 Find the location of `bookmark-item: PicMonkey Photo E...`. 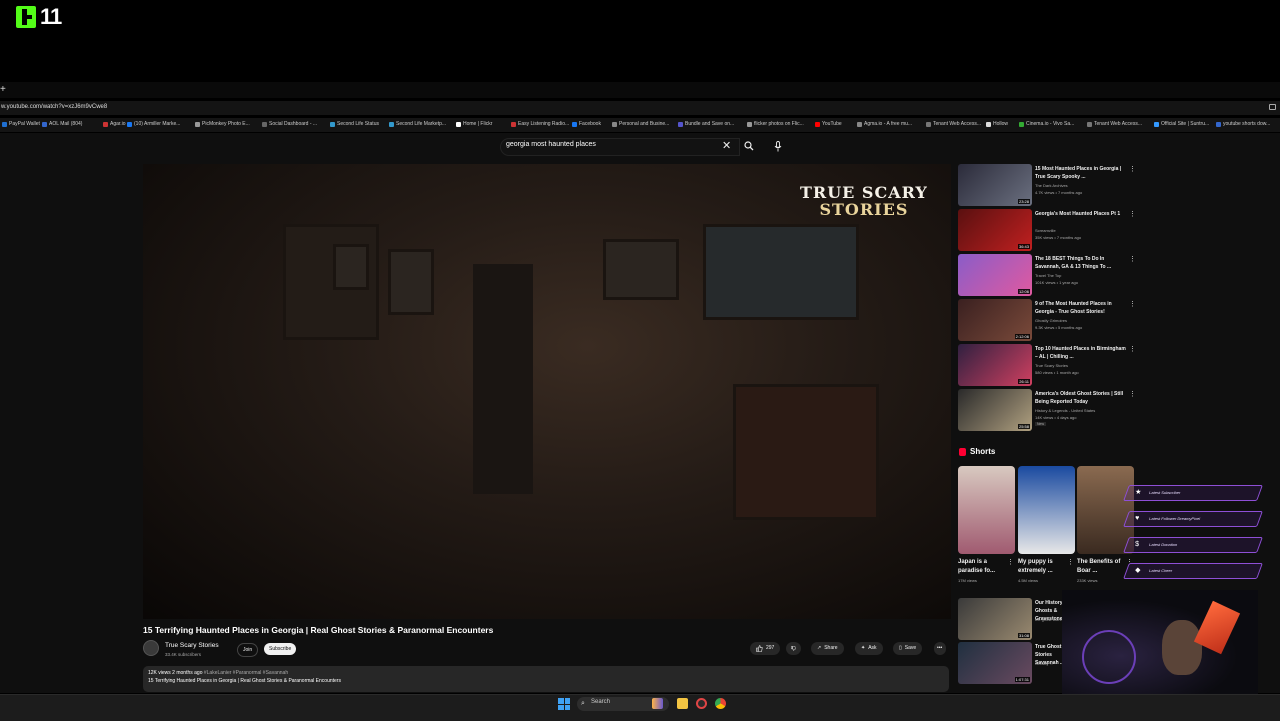

bookmark-item: PicMonkey Photo E... is located at coordinates (222, 124).